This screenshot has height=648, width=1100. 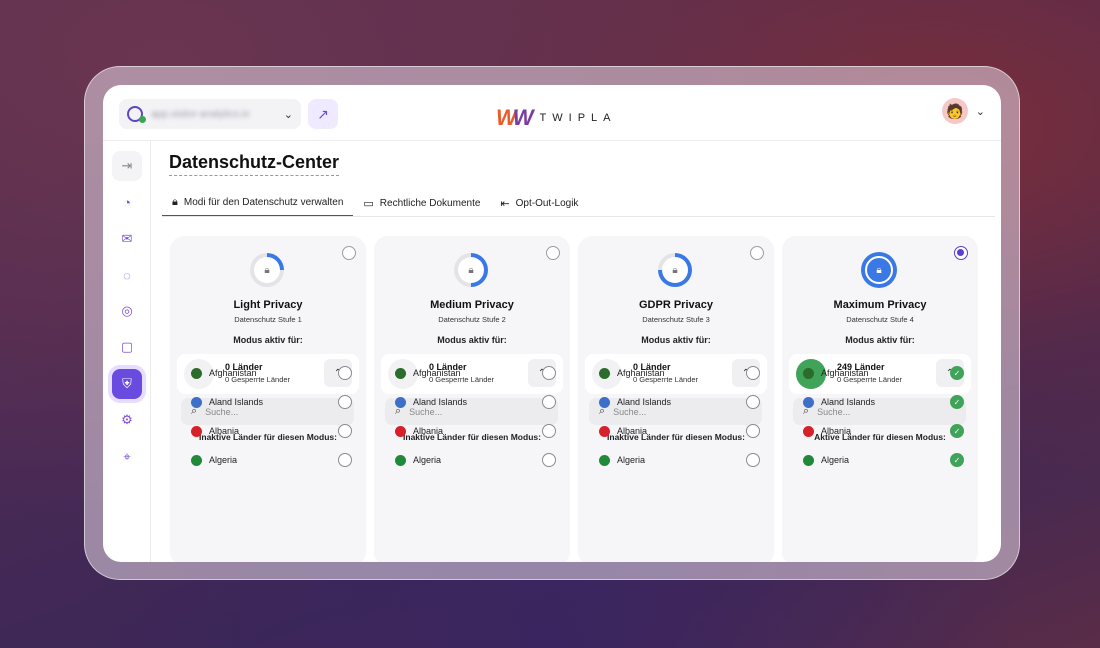 I want to click on logo: WW TWIPLA, so click(x=556, y=118).